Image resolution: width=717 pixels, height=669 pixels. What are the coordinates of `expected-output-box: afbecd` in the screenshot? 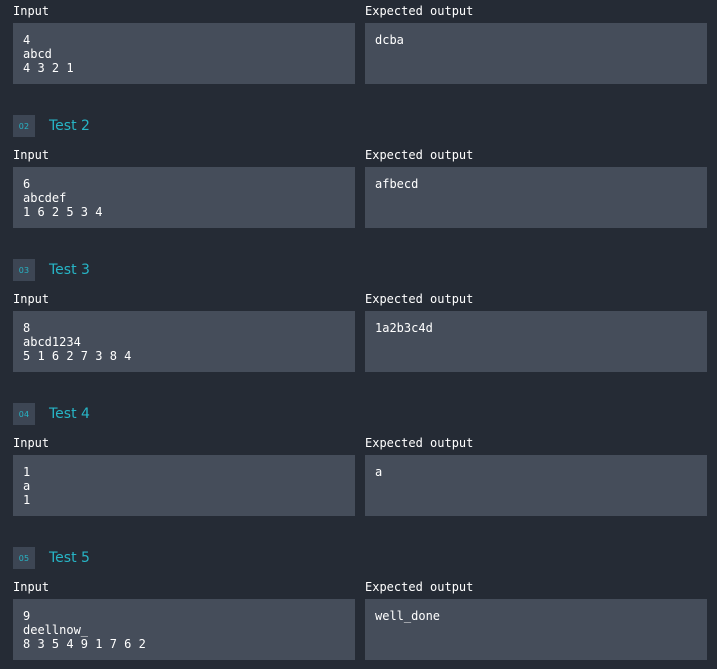 It's located at (536, 197).